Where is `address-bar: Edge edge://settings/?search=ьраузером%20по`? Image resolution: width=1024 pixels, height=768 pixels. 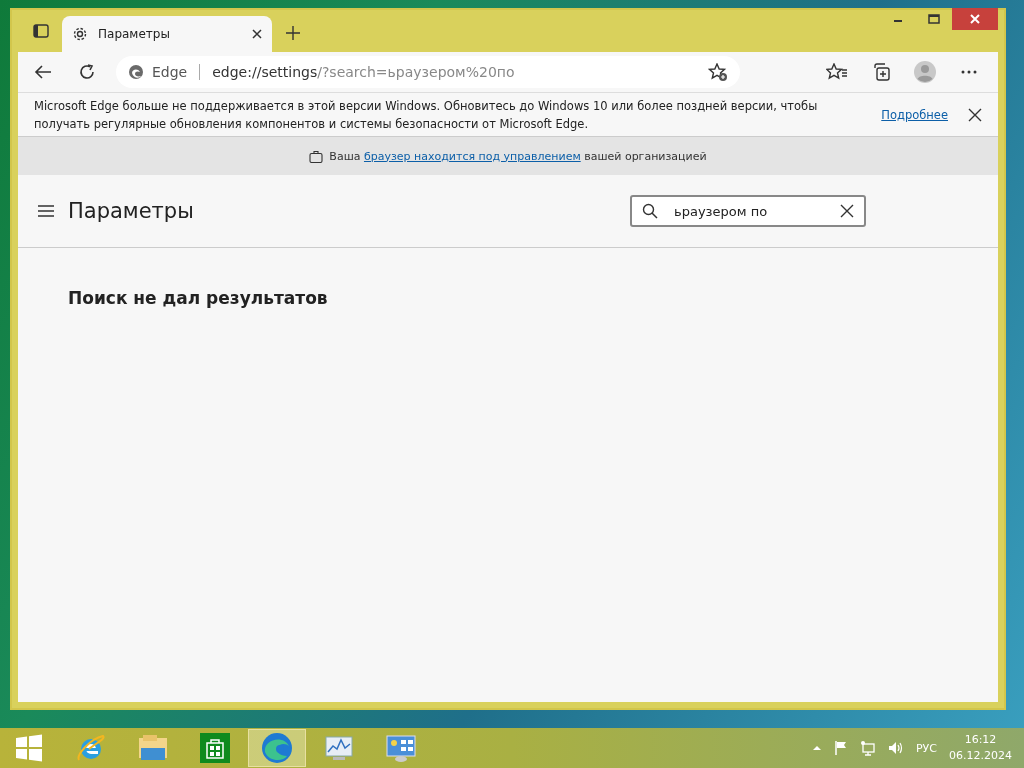
address-bar: Edge edge://settings/?search=ьраузером%20по is located at coordinates (428, 72).